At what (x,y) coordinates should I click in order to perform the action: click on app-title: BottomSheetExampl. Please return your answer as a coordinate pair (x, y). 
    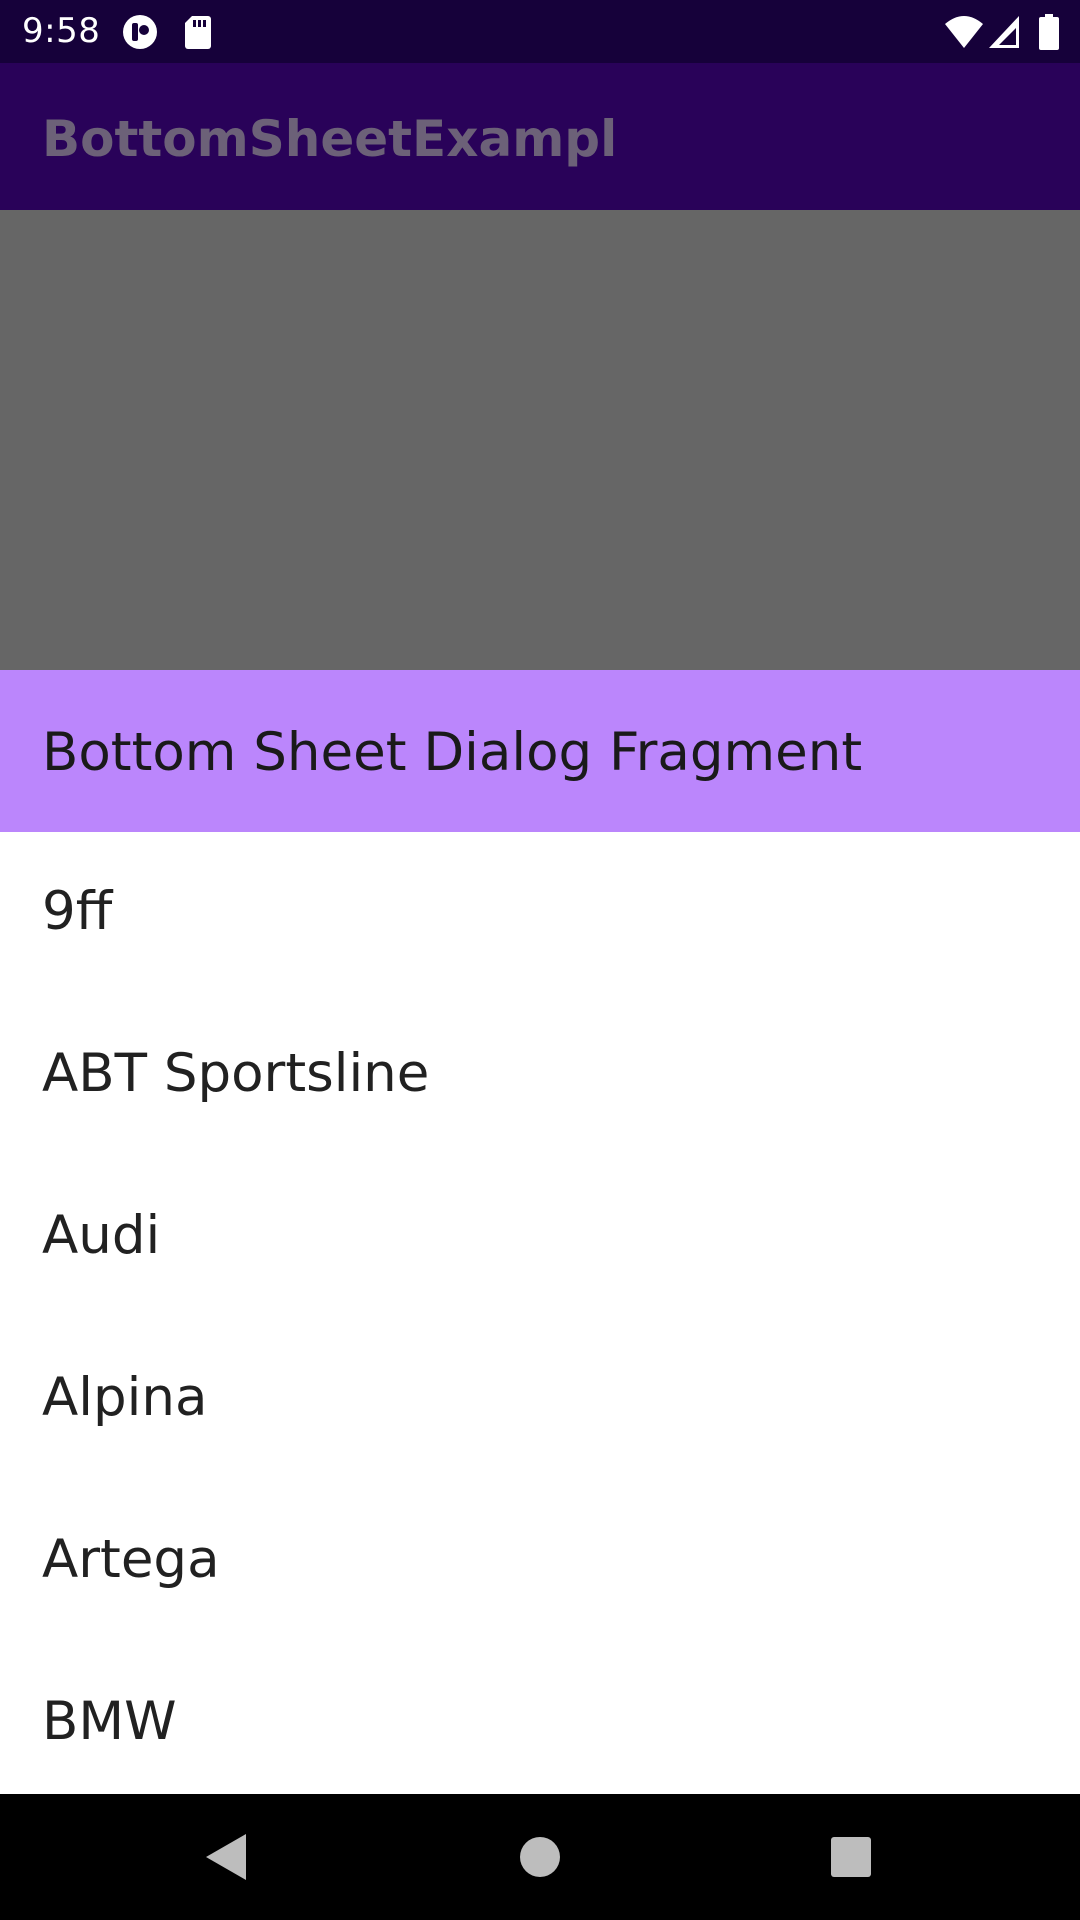
    Looking at the image, I should click on (330, 139).